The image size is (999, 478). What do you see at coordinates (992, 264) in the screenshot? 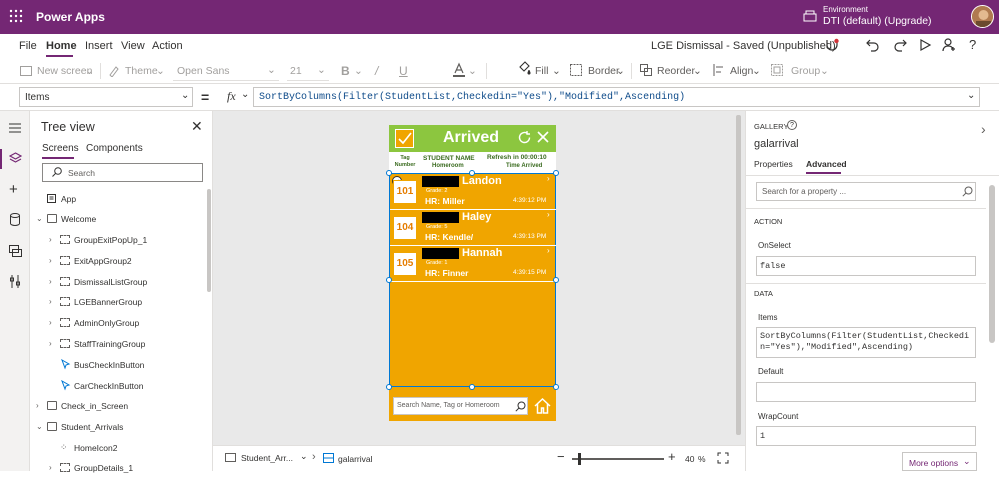
I see `props-scrollbar` at bounding box center [992, 264].